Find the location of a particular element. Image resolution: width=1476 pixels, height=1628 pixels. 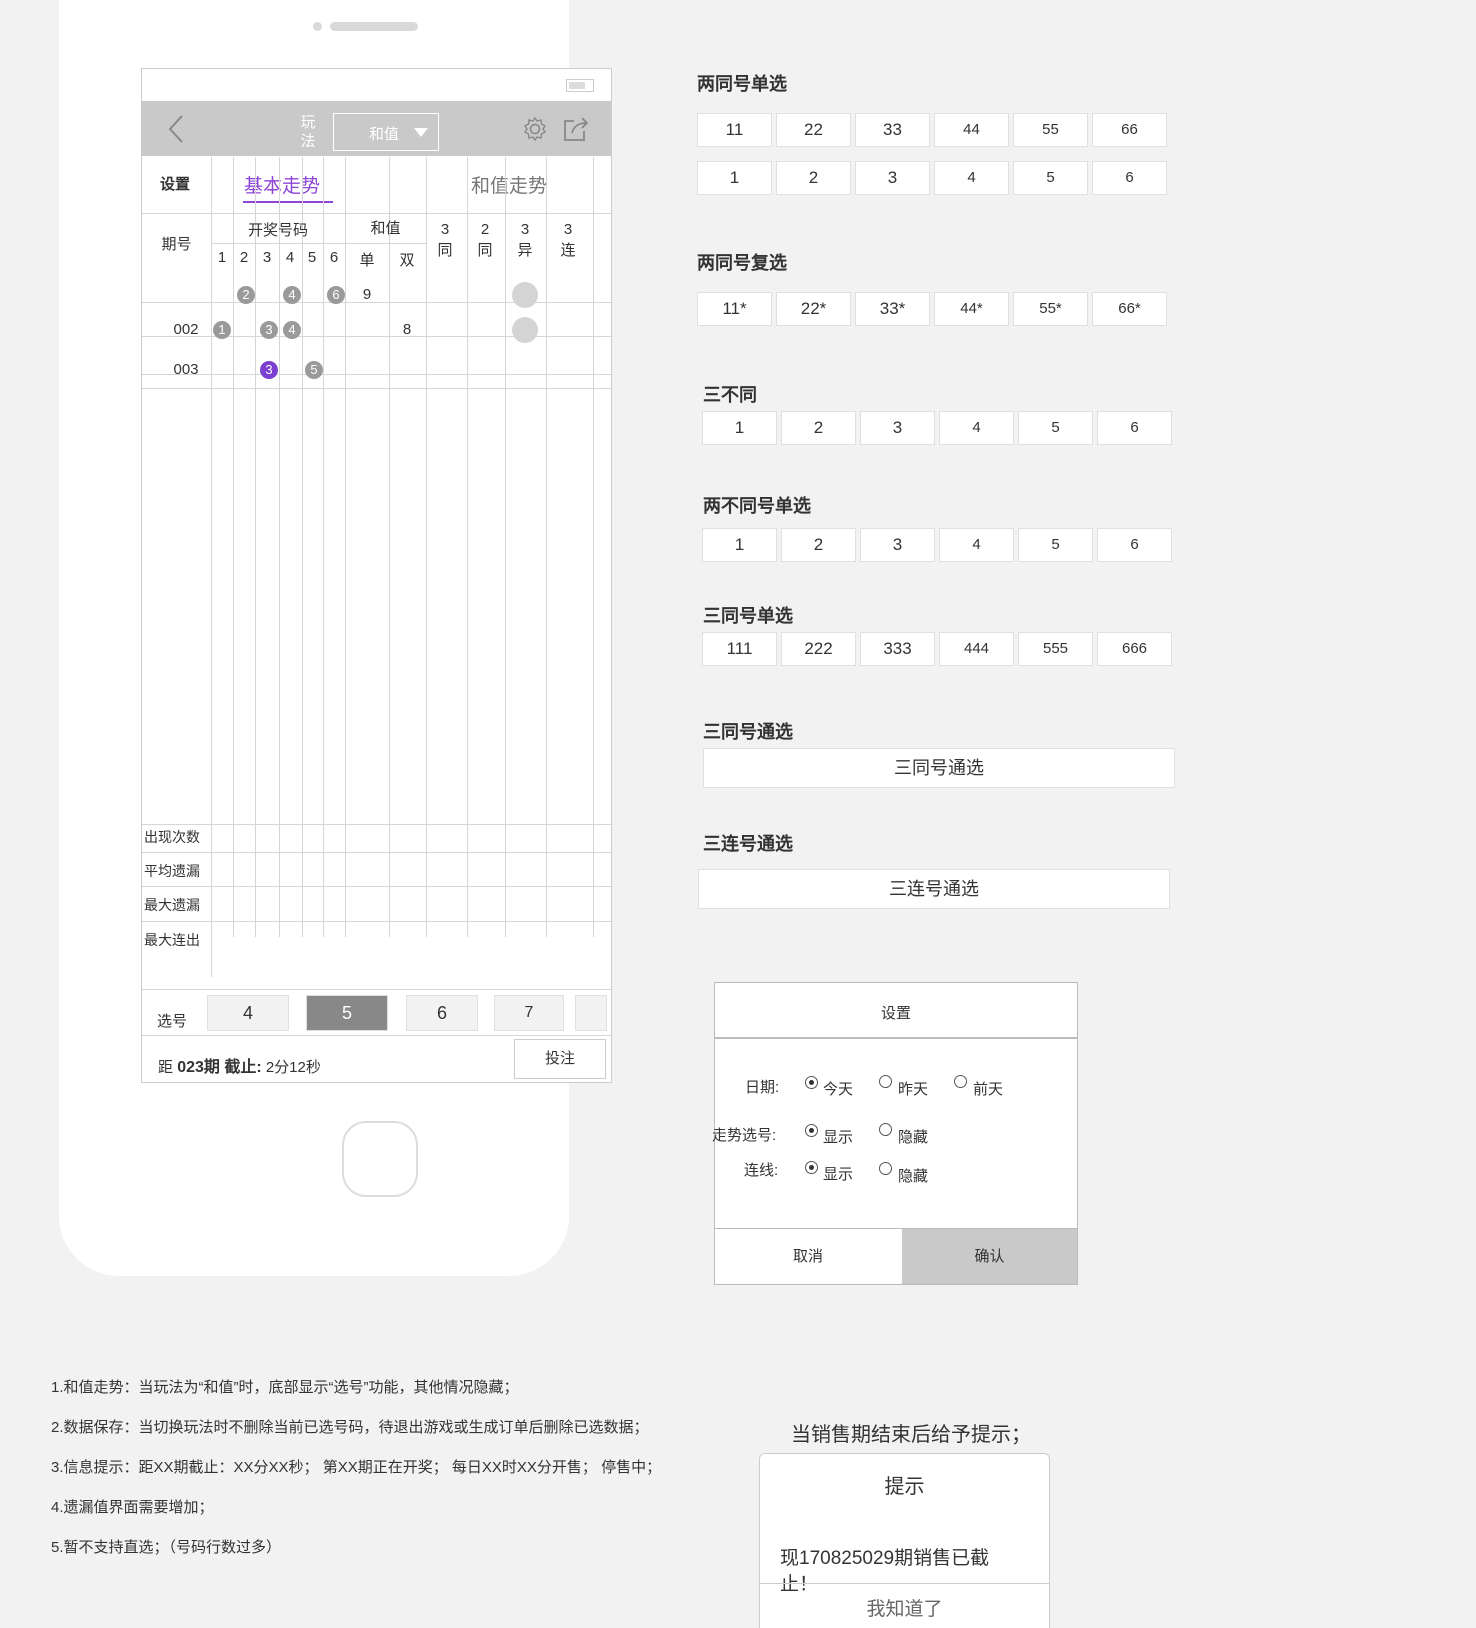

three-seq-all-button: 三连号通选 is located at coordinates (934, 889).